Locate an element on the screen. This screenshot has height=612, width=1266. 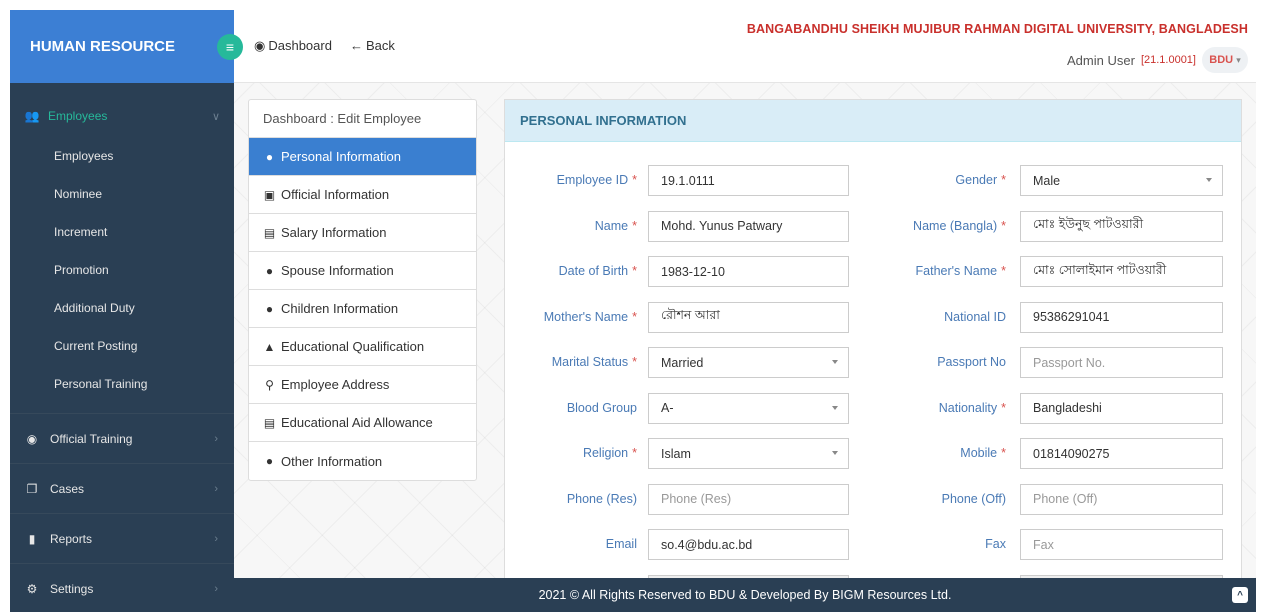
sidebar-item-additional-duty: Additional Duty is located at coordinates (122, 308).